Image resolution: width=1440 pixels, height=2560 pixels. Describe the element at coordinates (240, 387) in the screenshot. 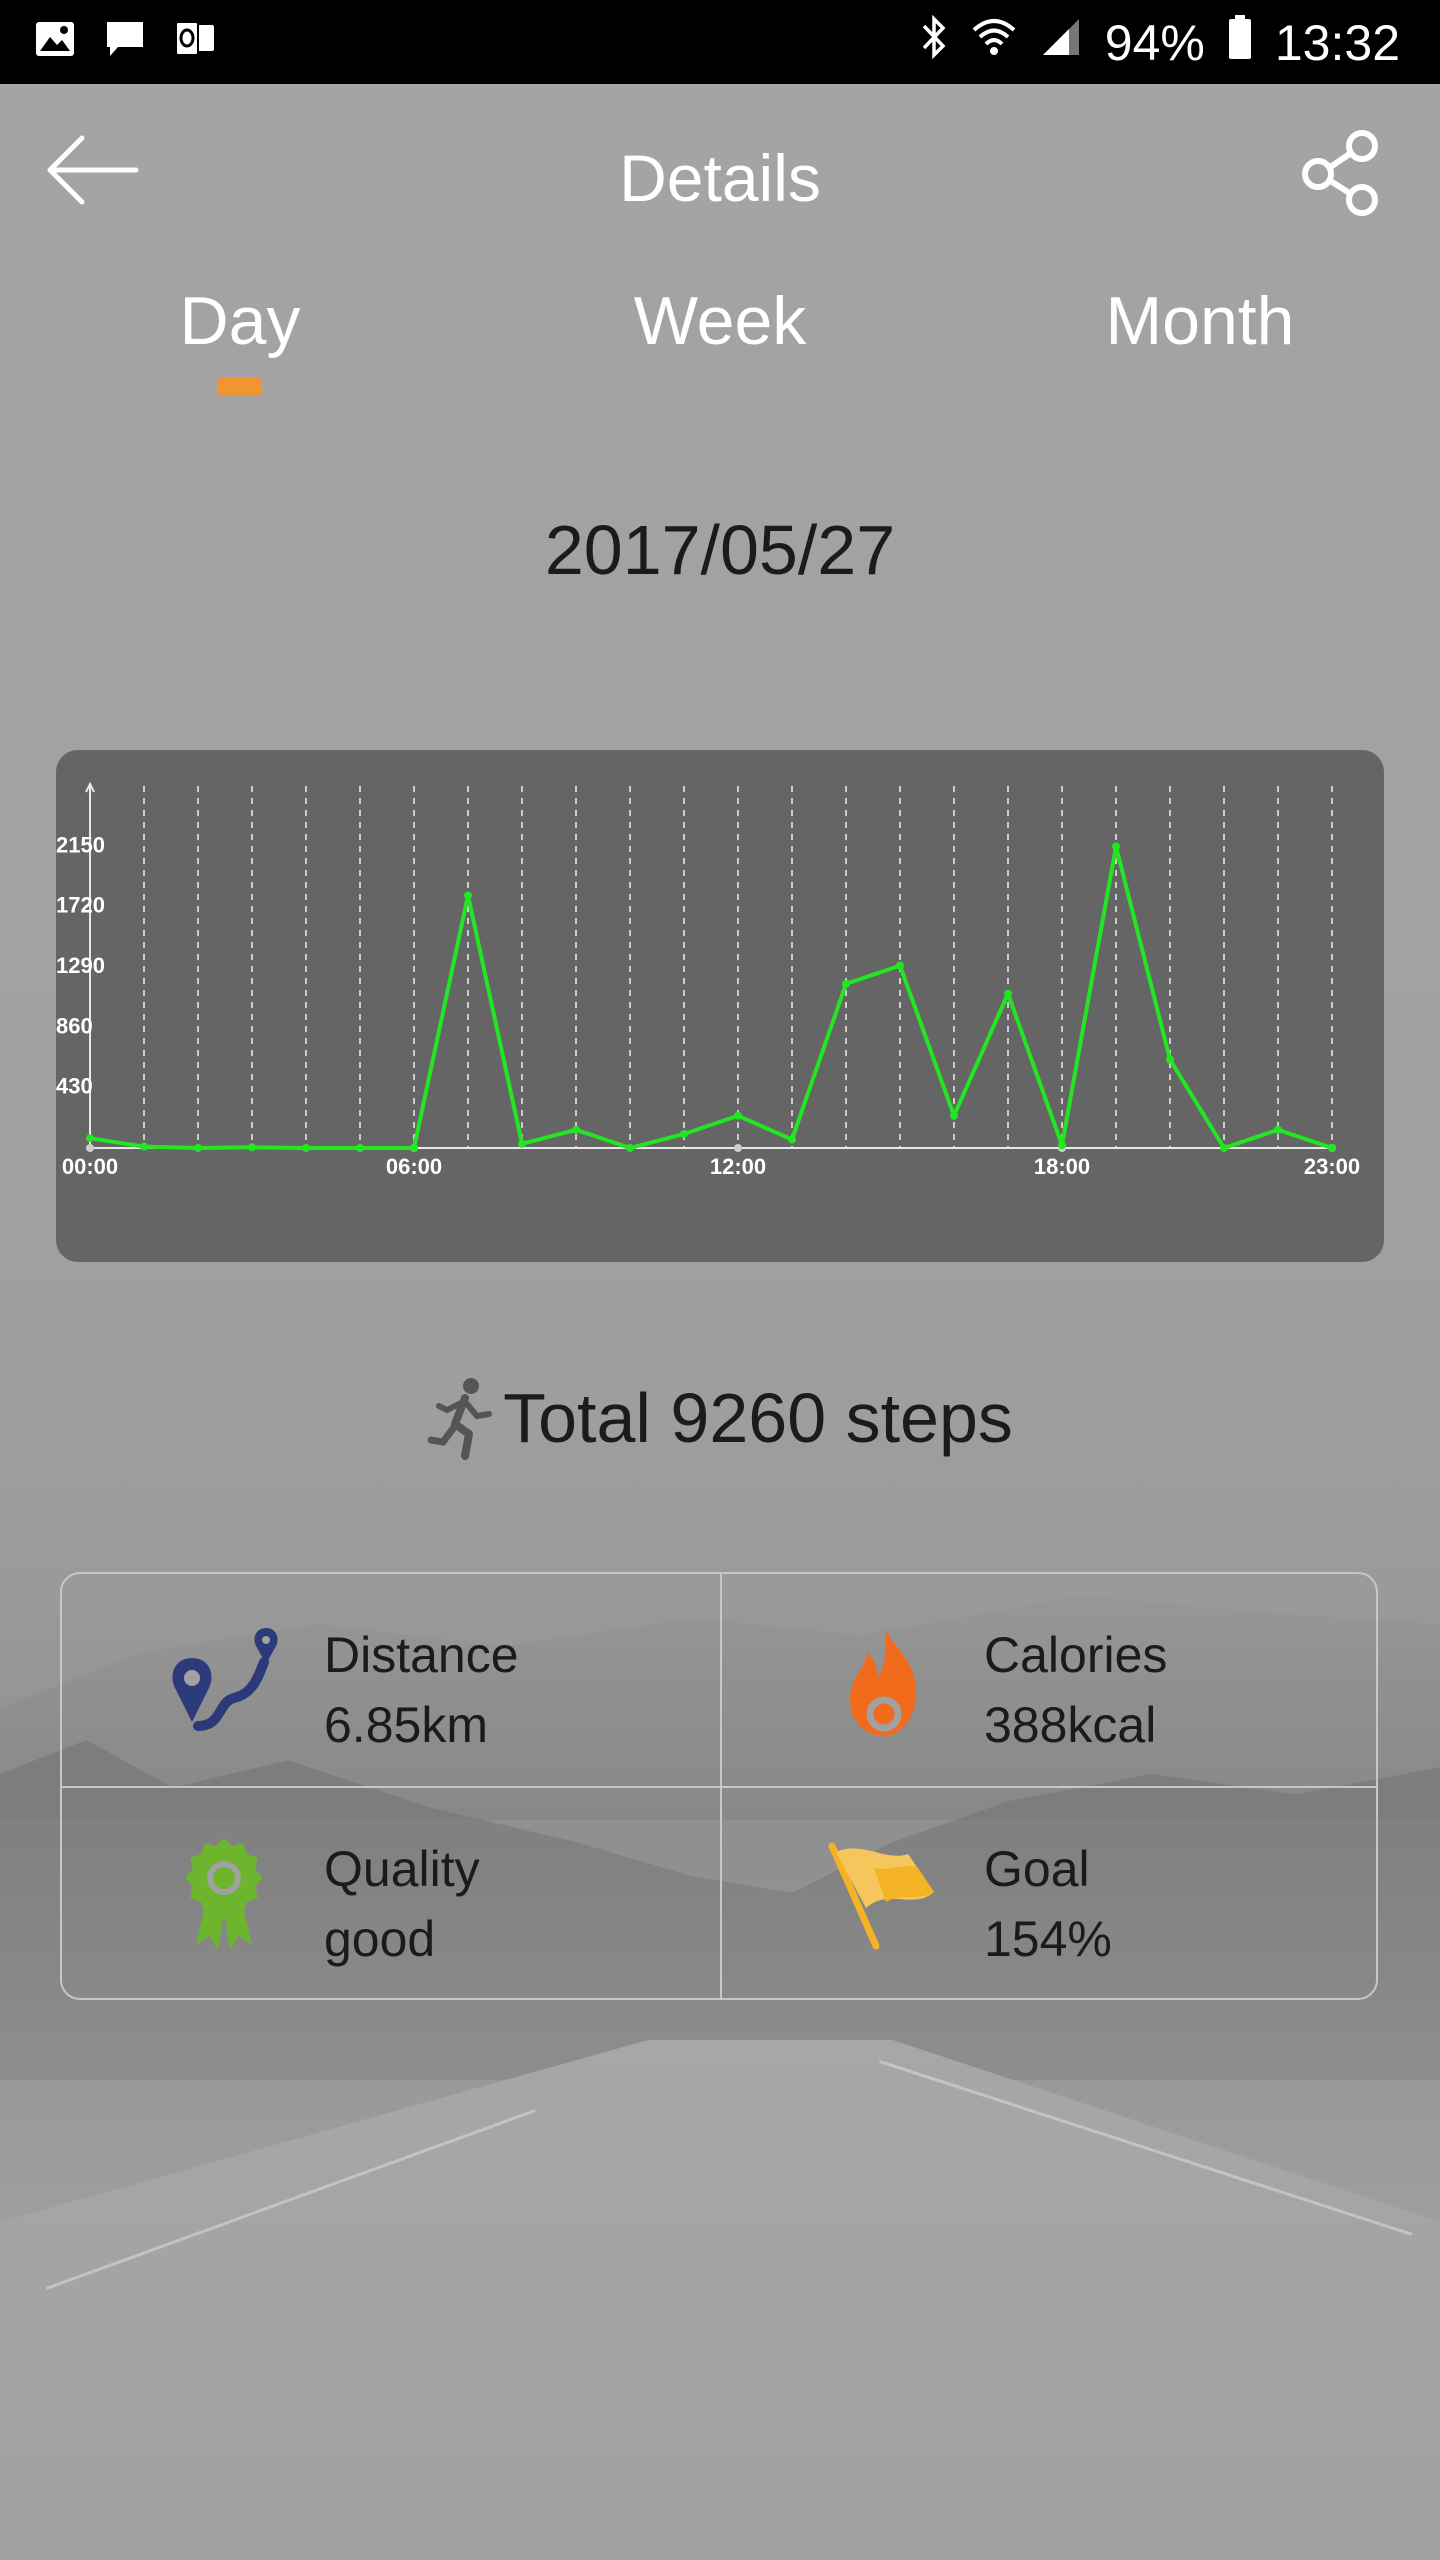

I see `selected-tab-indicator` at that location.